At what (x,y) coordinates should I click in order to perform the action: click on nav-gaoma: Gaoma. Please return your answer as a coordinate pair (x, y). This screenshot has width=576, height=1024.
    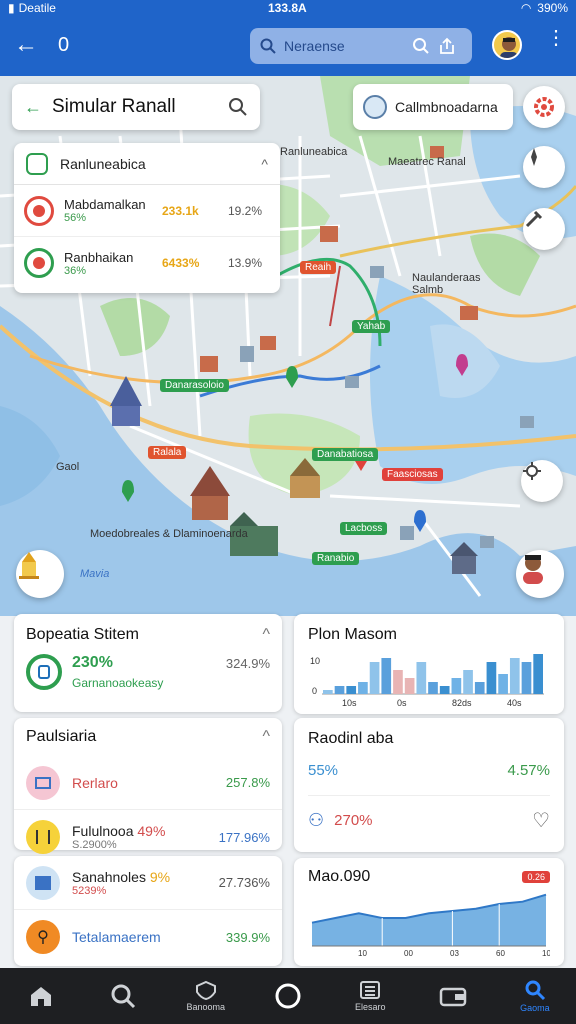
    Looking at the image, I should click on (535, 996).